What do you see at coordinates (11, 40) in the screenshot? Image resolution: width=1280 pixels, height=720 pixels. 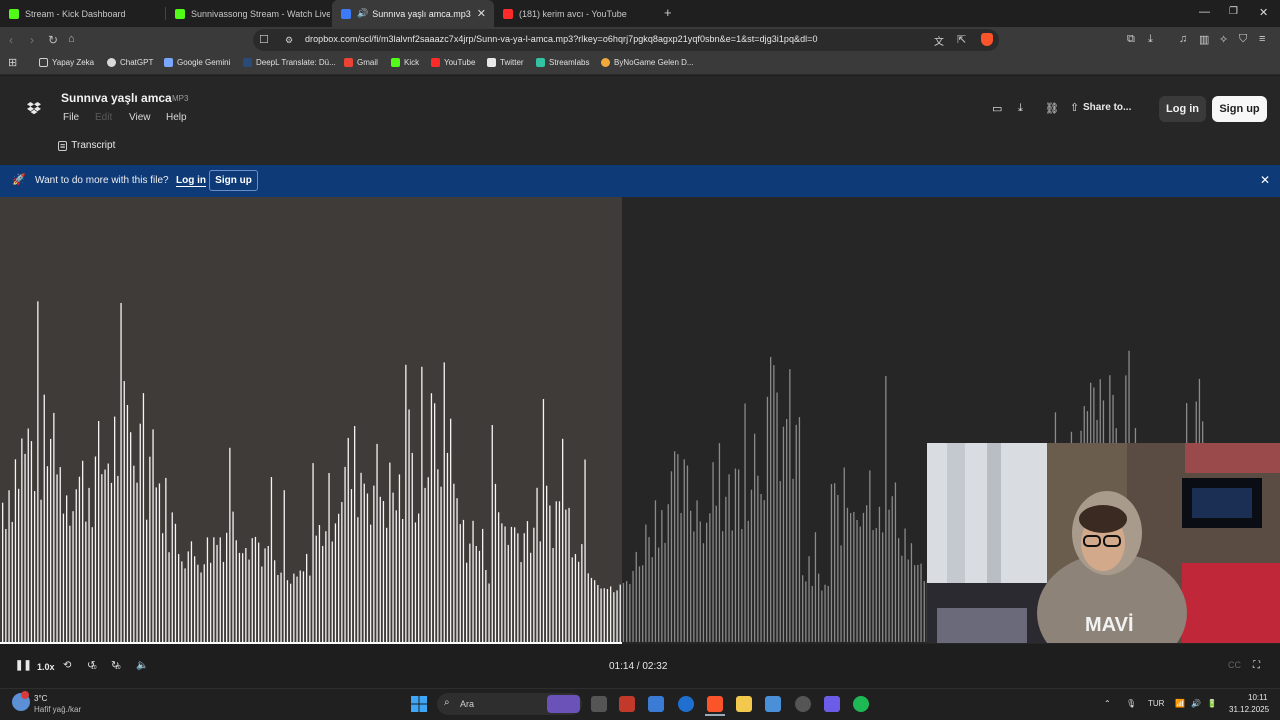 I see `back-icon: ‹` at bounding box center [11, 40].